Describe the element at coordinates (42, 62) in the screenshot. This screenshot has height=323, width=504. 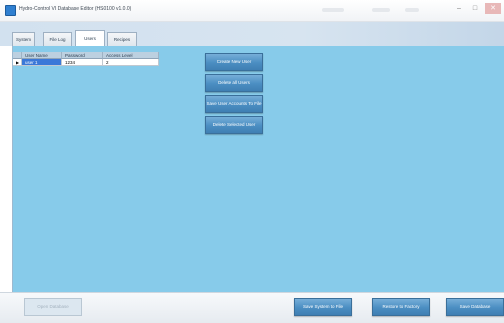
I see `cell-user-name: user 1` at that location.